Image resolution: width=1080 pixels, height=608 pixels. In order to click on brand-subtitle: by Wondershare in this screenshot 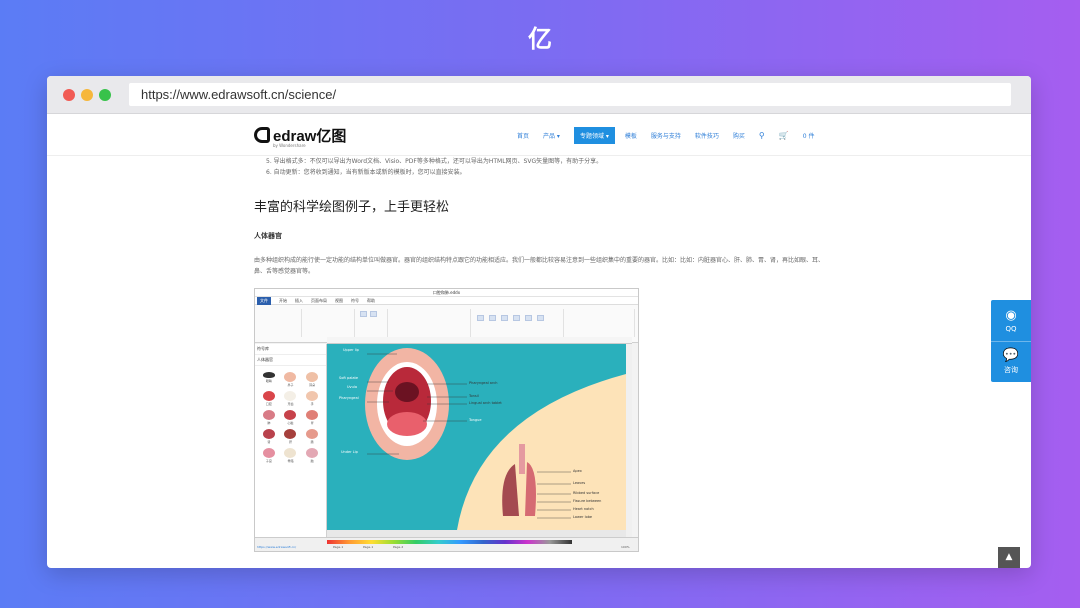, I will do `click(289, 145)`.